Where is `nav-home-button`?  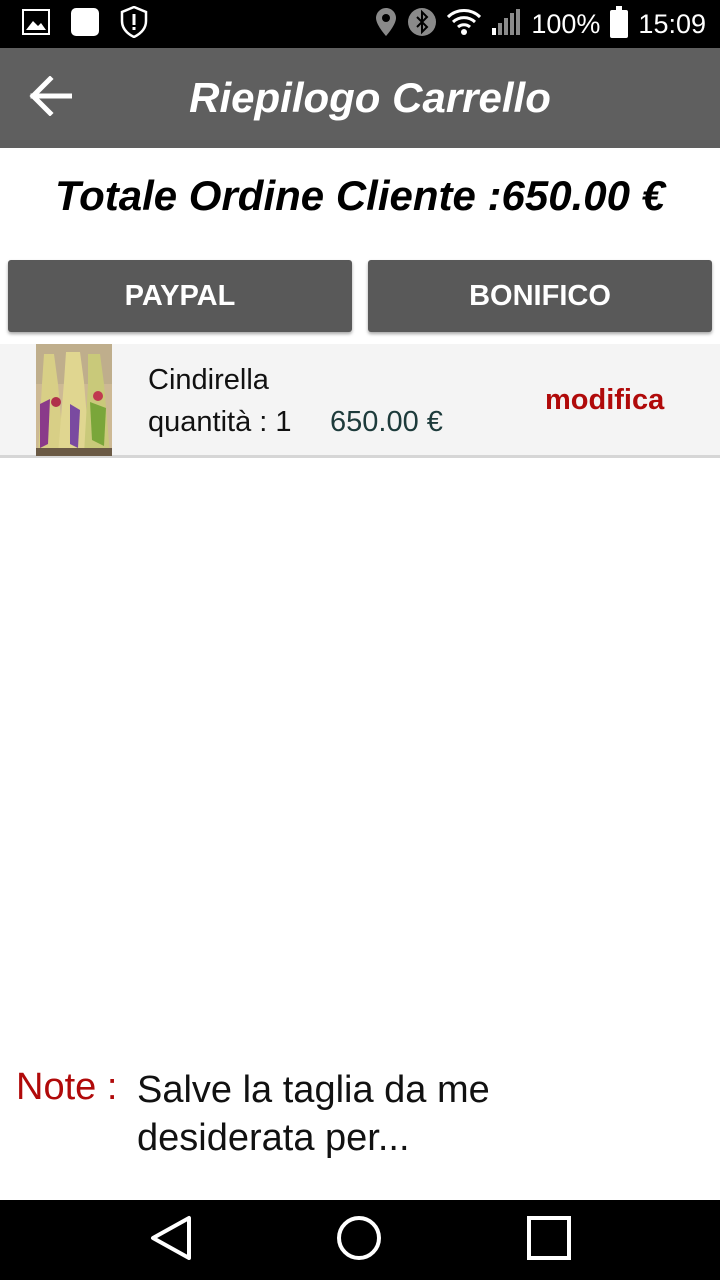
nav-home-button is located at coordinates (359, 1240).